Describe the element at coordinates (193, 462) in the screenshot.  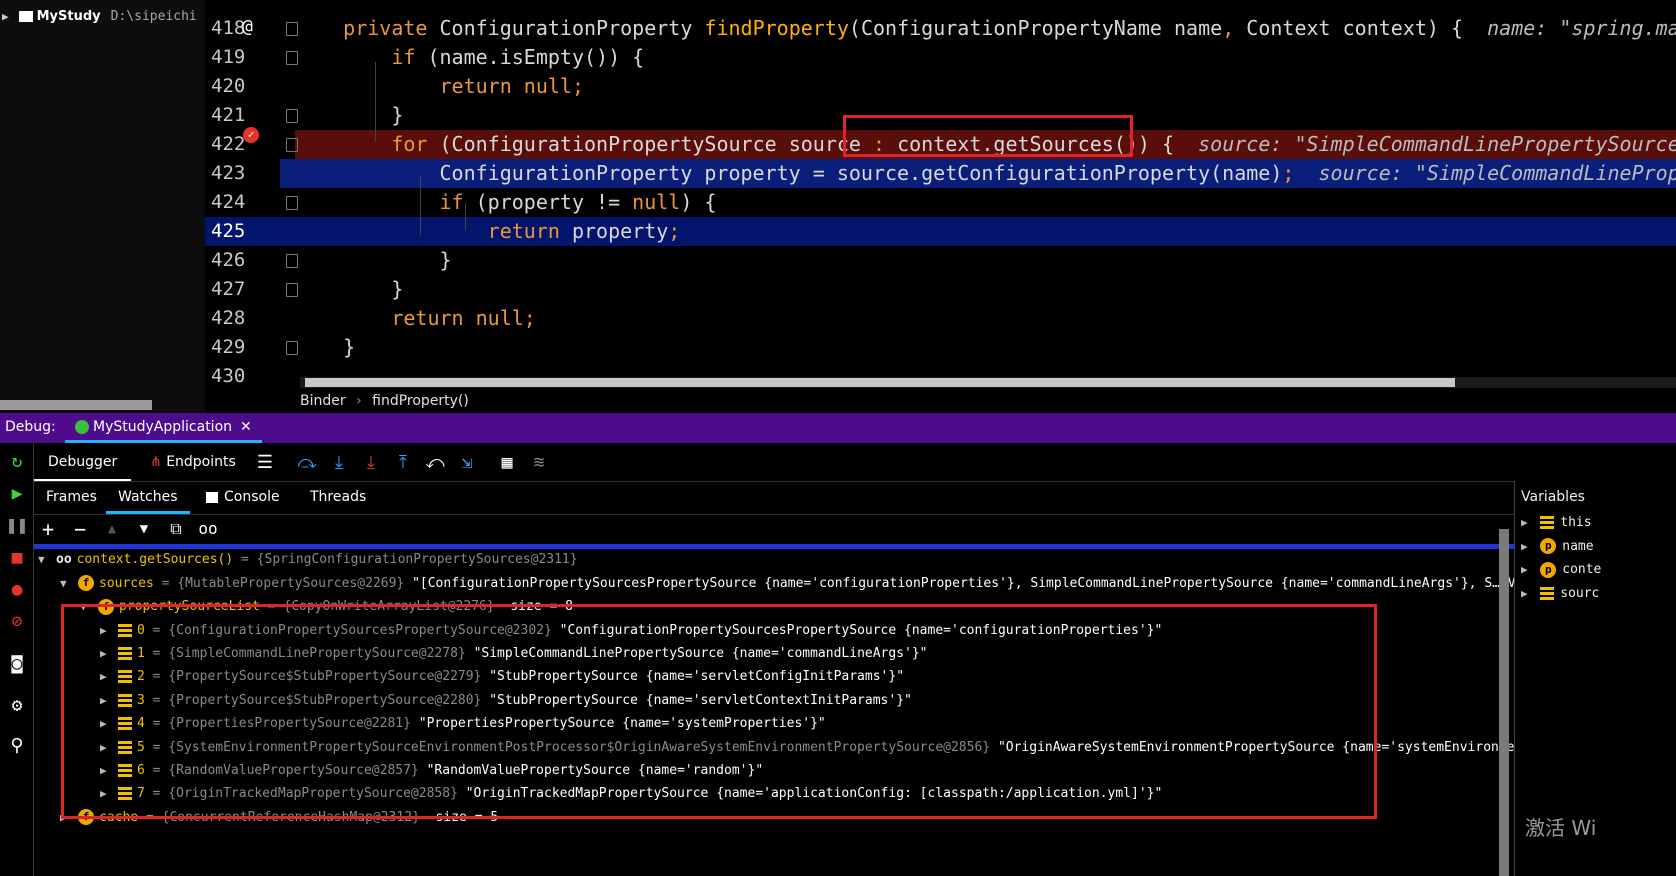
I see `tab-endpoints: ⋔ Endpoints` at that location.